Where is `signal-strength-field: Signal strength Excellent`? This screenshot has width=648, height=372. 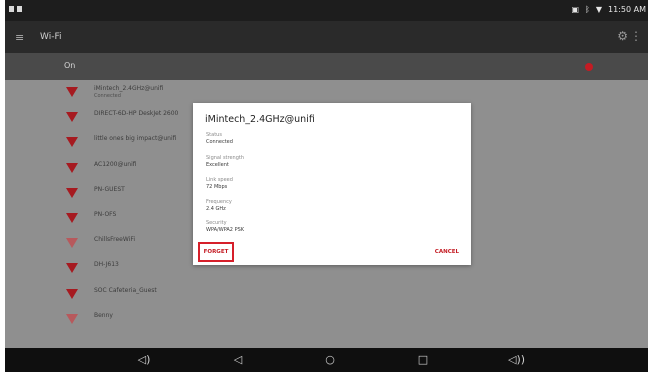
signal-strength-field: Signal strength Excellent is located at coordinates (225, 162).